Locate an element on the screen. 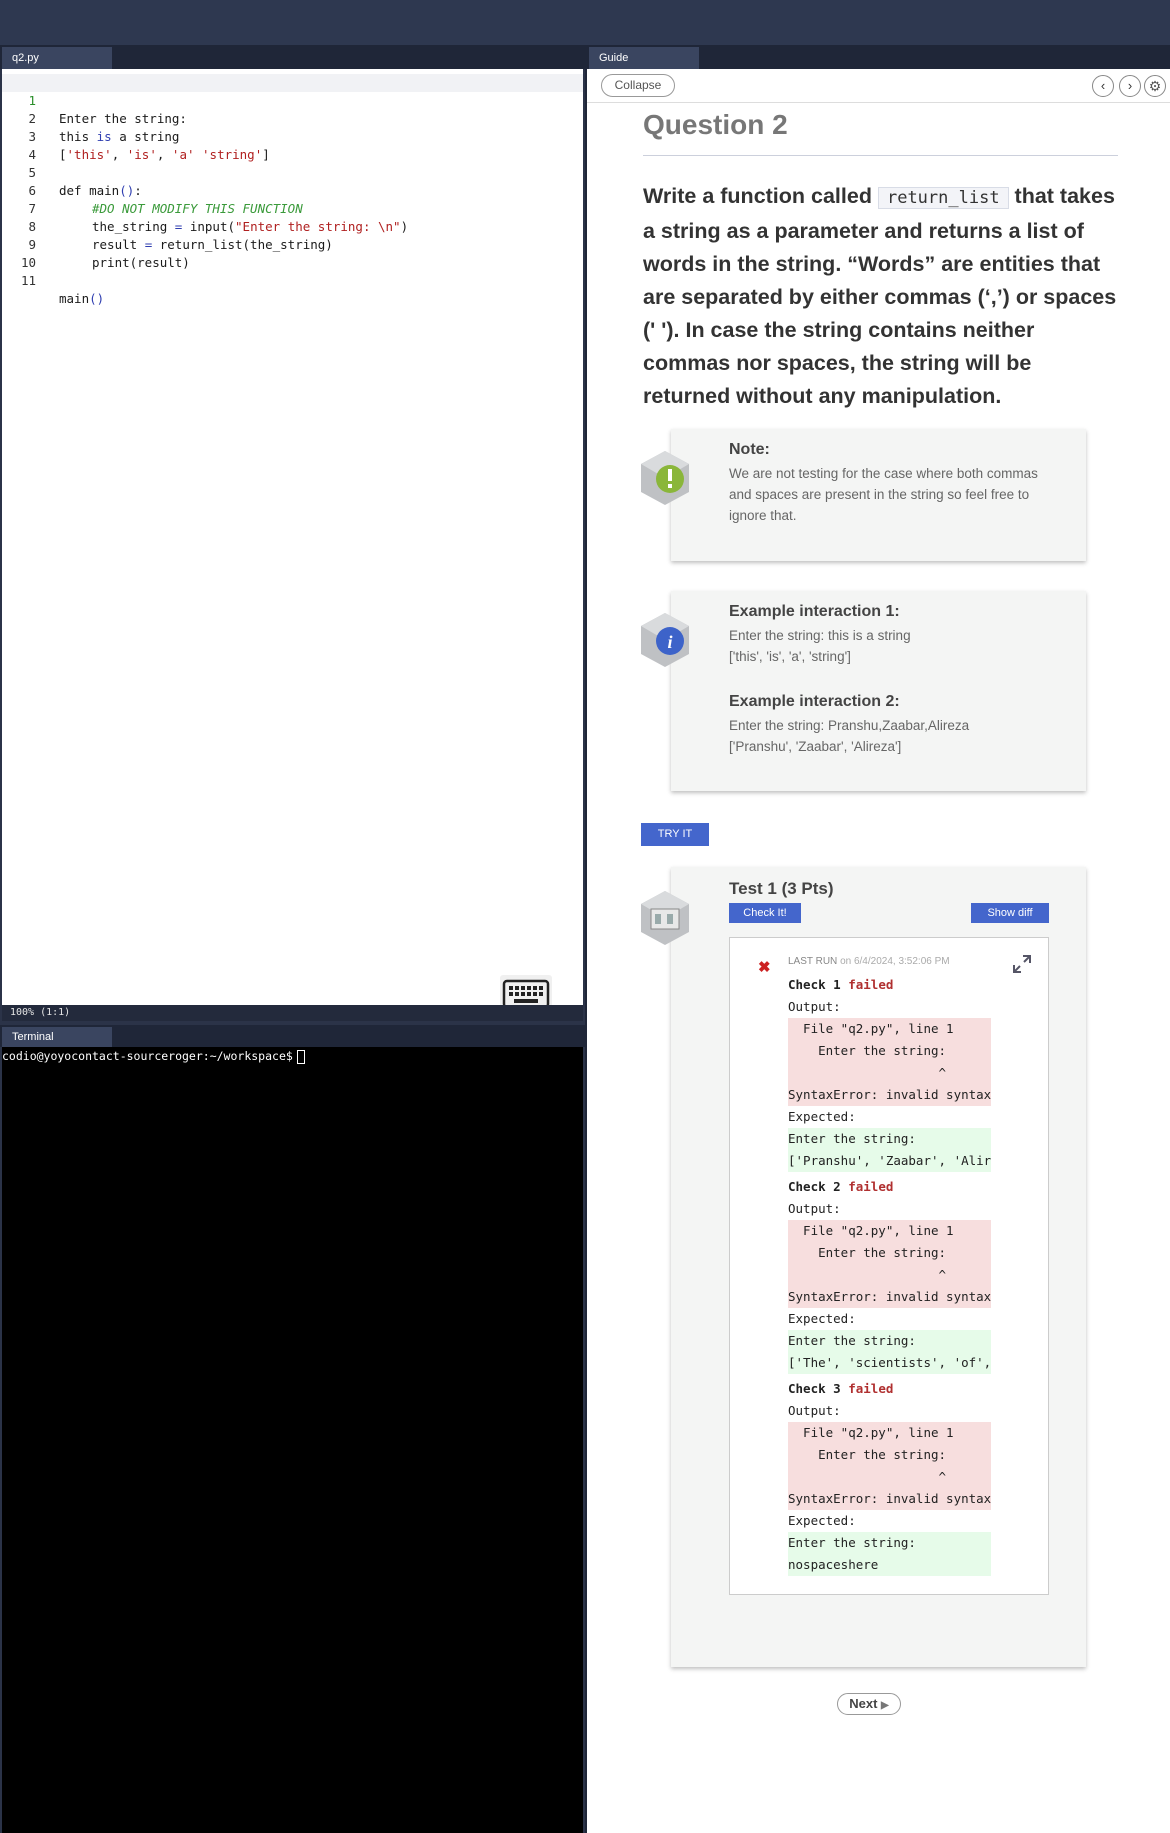 The height and width of the screenshot is (1833, 1170). guide-tab-bar: Guide is located at coordinates (878, 57).